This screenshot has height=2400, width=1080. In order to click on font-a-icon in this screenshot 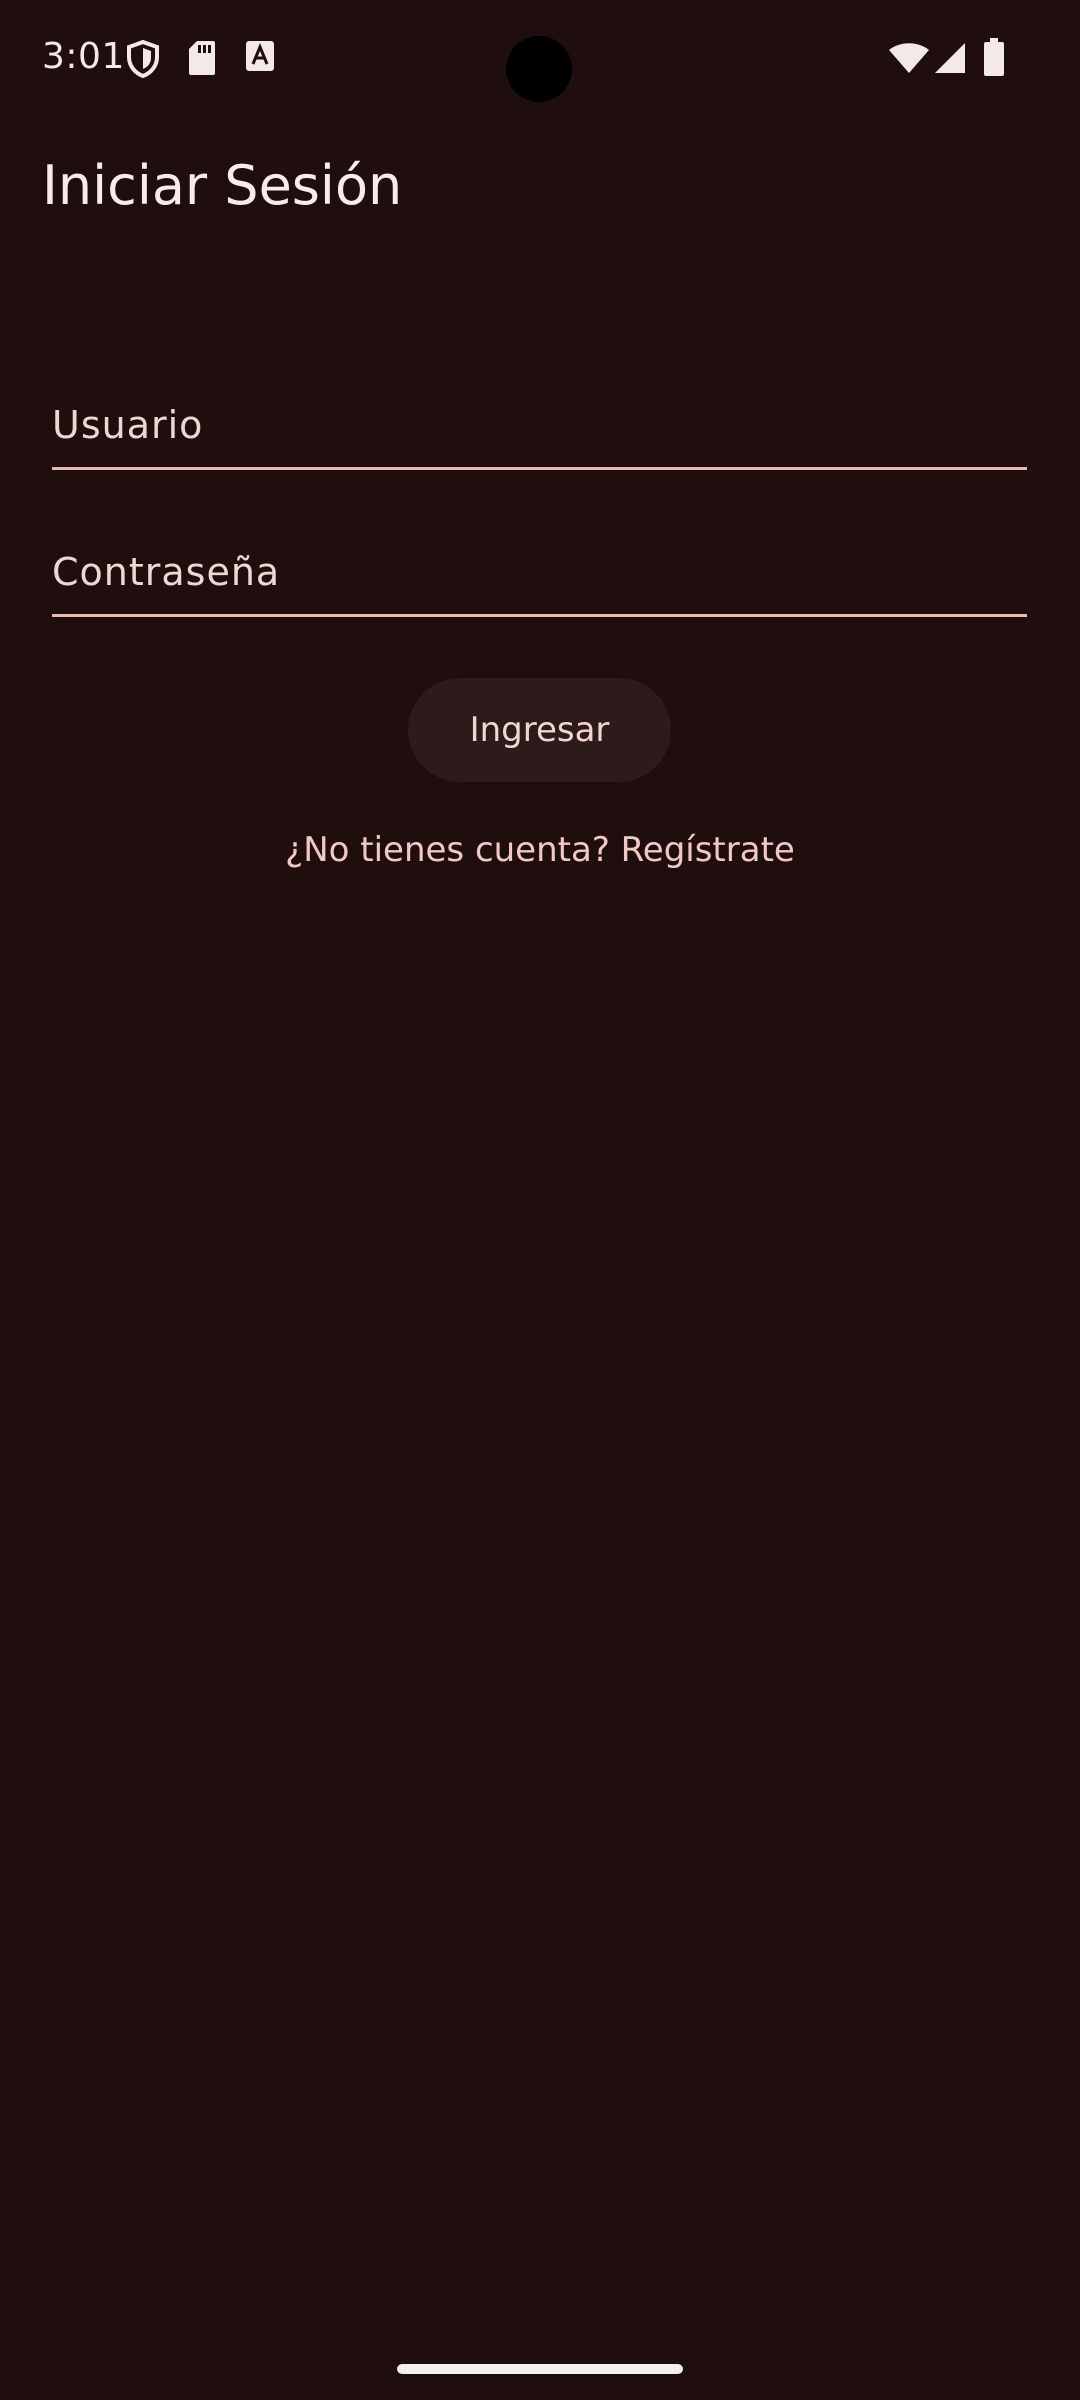, I will do `click(260, 56)`.